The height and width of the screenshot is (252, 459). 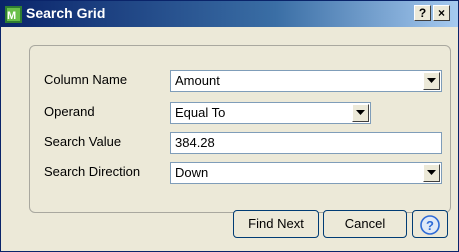 What do you see at coordinates (192, 172) in the screenshot?
I see `search-direction-value: Down` at bounding box center [192, 172].